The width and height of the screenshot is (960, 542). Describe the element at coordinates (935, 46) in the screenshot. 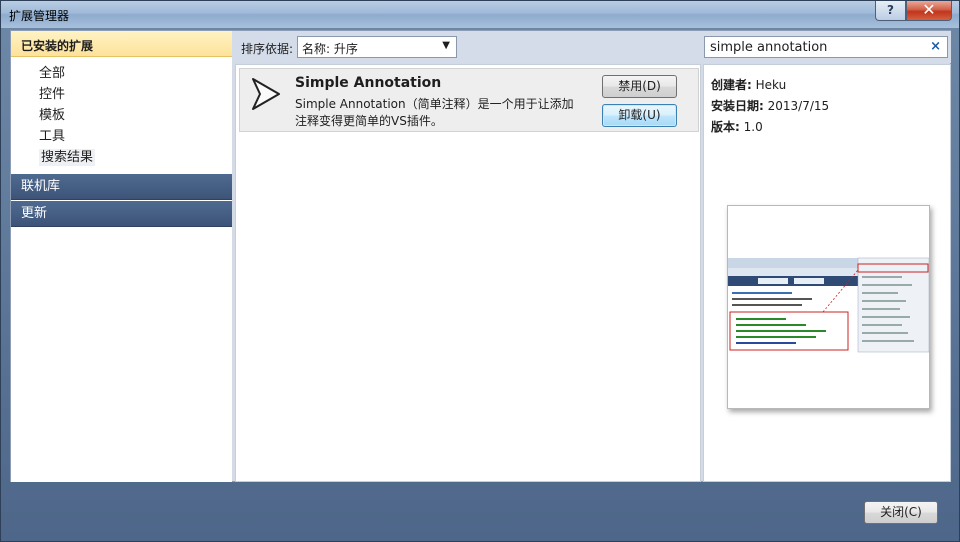

I see `clear-icon: ×` at that location.